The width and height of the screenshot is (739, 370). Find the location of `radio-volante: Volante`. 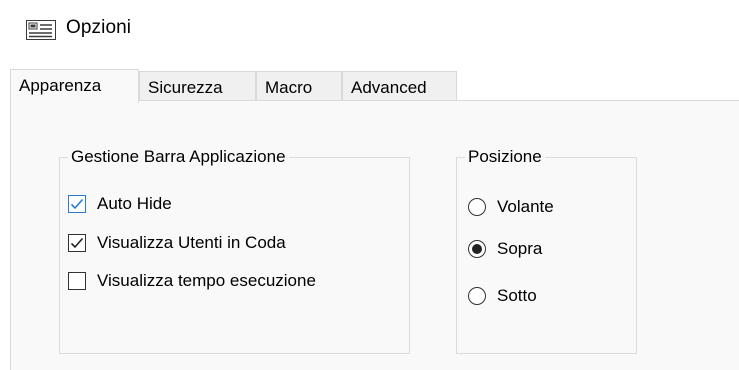

radio-volante: Volante is located at coordinates (511, 207).